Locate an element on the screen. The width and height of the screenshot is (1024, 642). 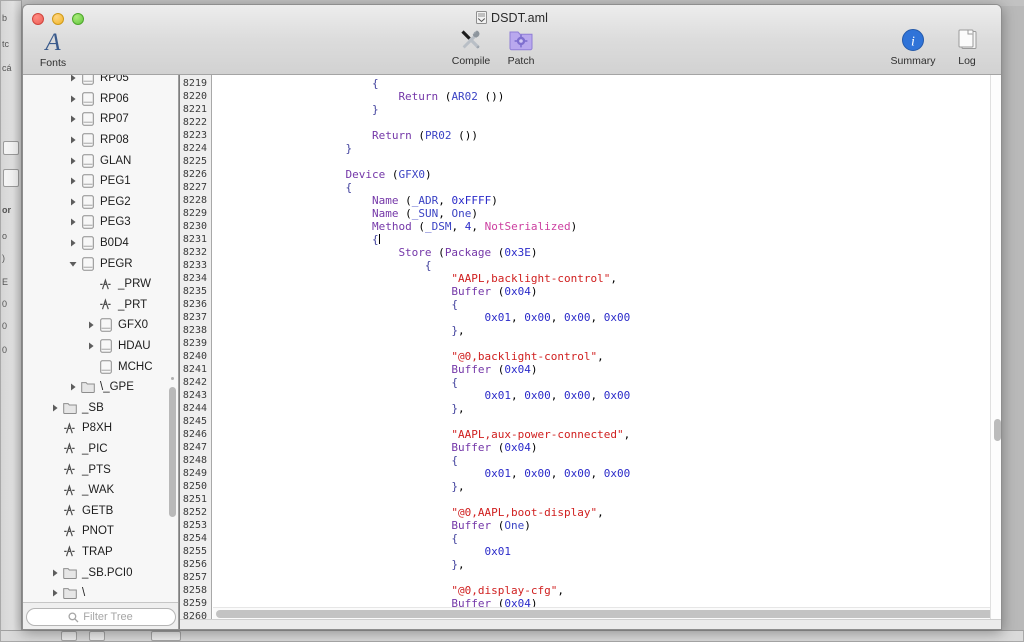
code-line: Method (_DSM, 4, NotSerialized) is located at coordinates (474, 226).